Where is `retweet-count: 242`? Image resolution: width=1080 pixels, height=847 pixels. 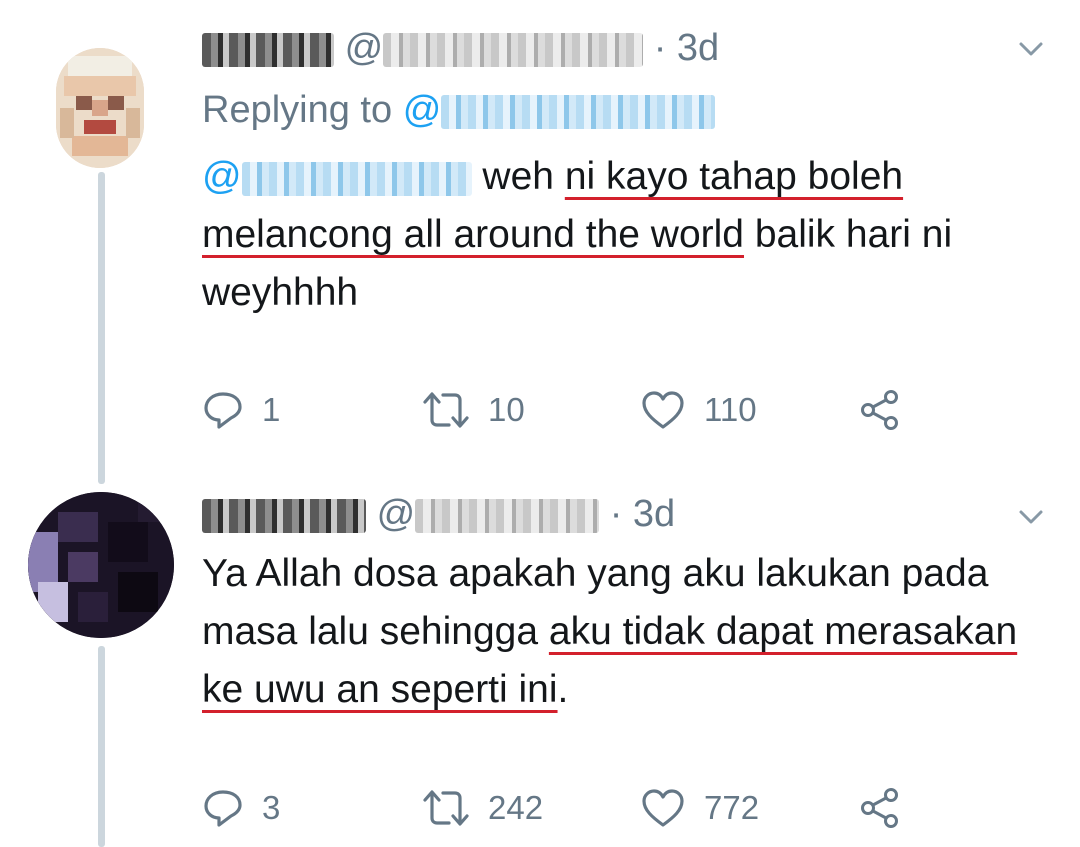 retweet-count: 242 is located at coordinates (516, 807).